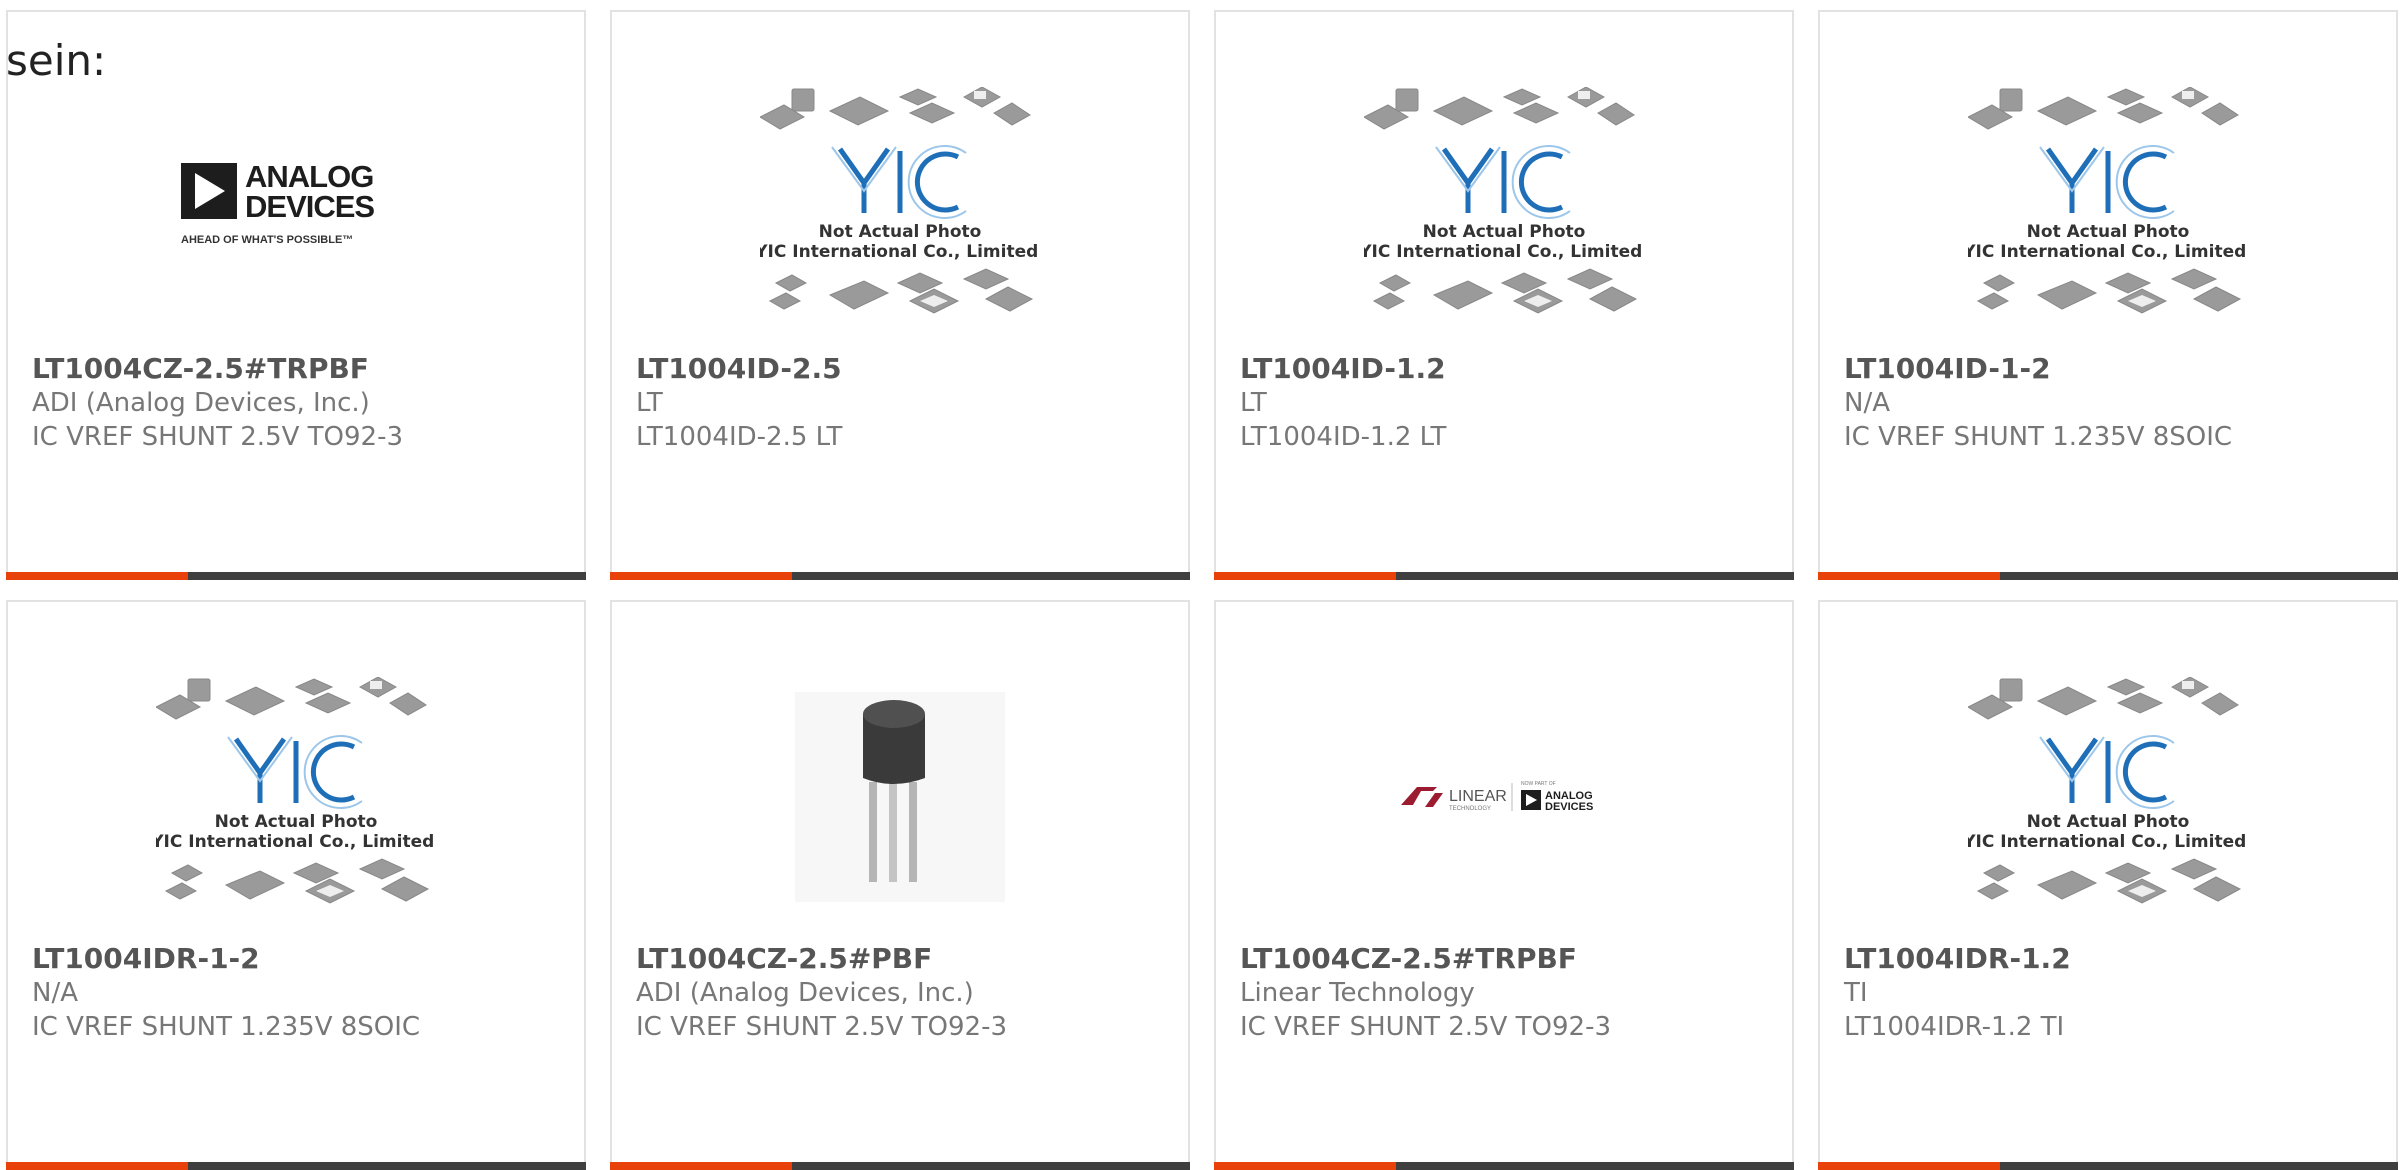 This screenshot has width=2400, height=1170. I want to click on description: LT1004ID-1.2 LT, so click(1343, 437).